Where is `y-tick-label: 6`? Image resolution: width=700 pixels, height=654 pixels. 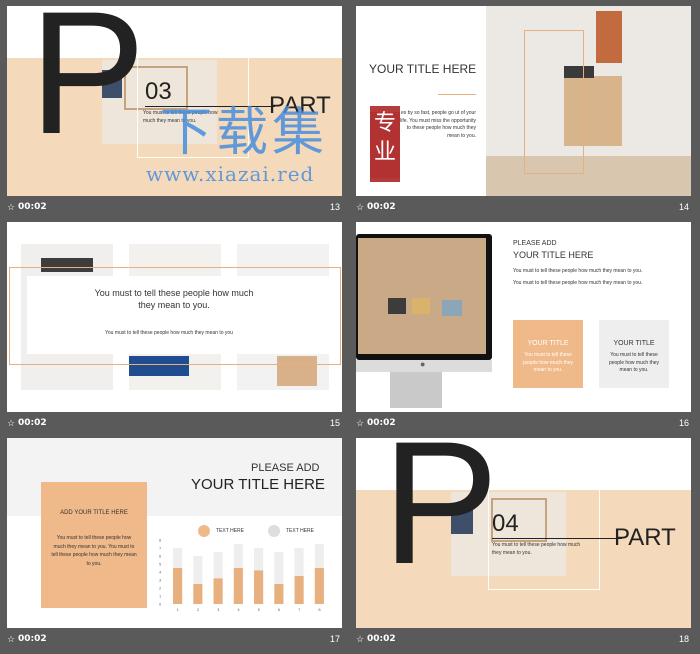 y-tick-label: 6 is located at coordinates (160, 556).